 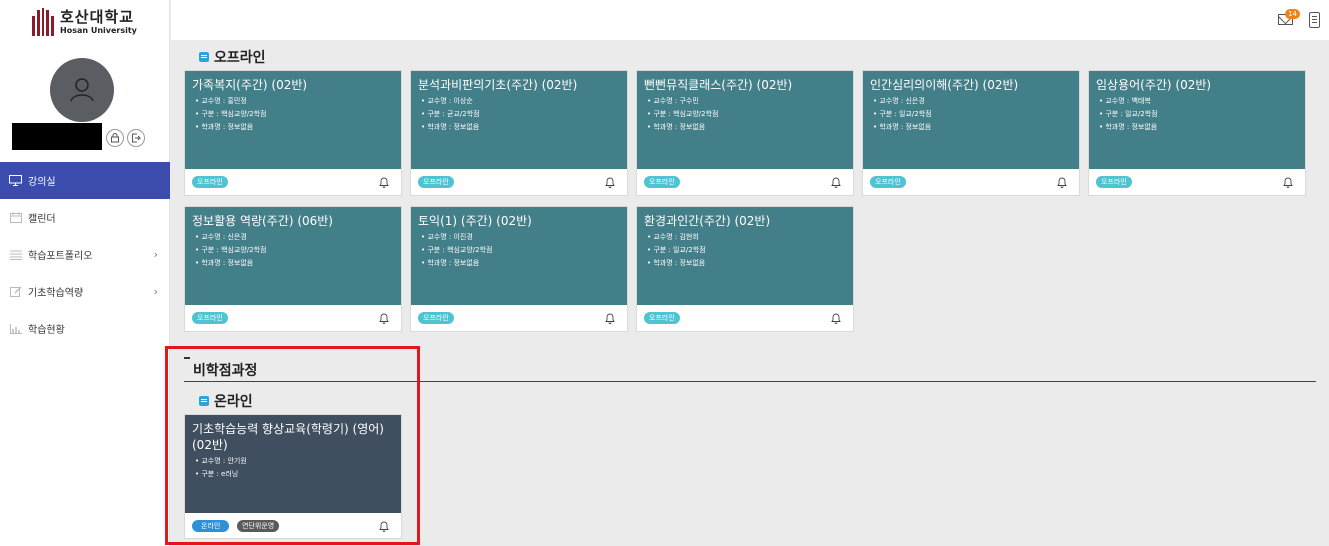 I want to click on course-info: • 교수명 : 이진경 • 구분 : 핵심교양/2학점 • 학과명 : 정보없음, so click(x=519, y=250).